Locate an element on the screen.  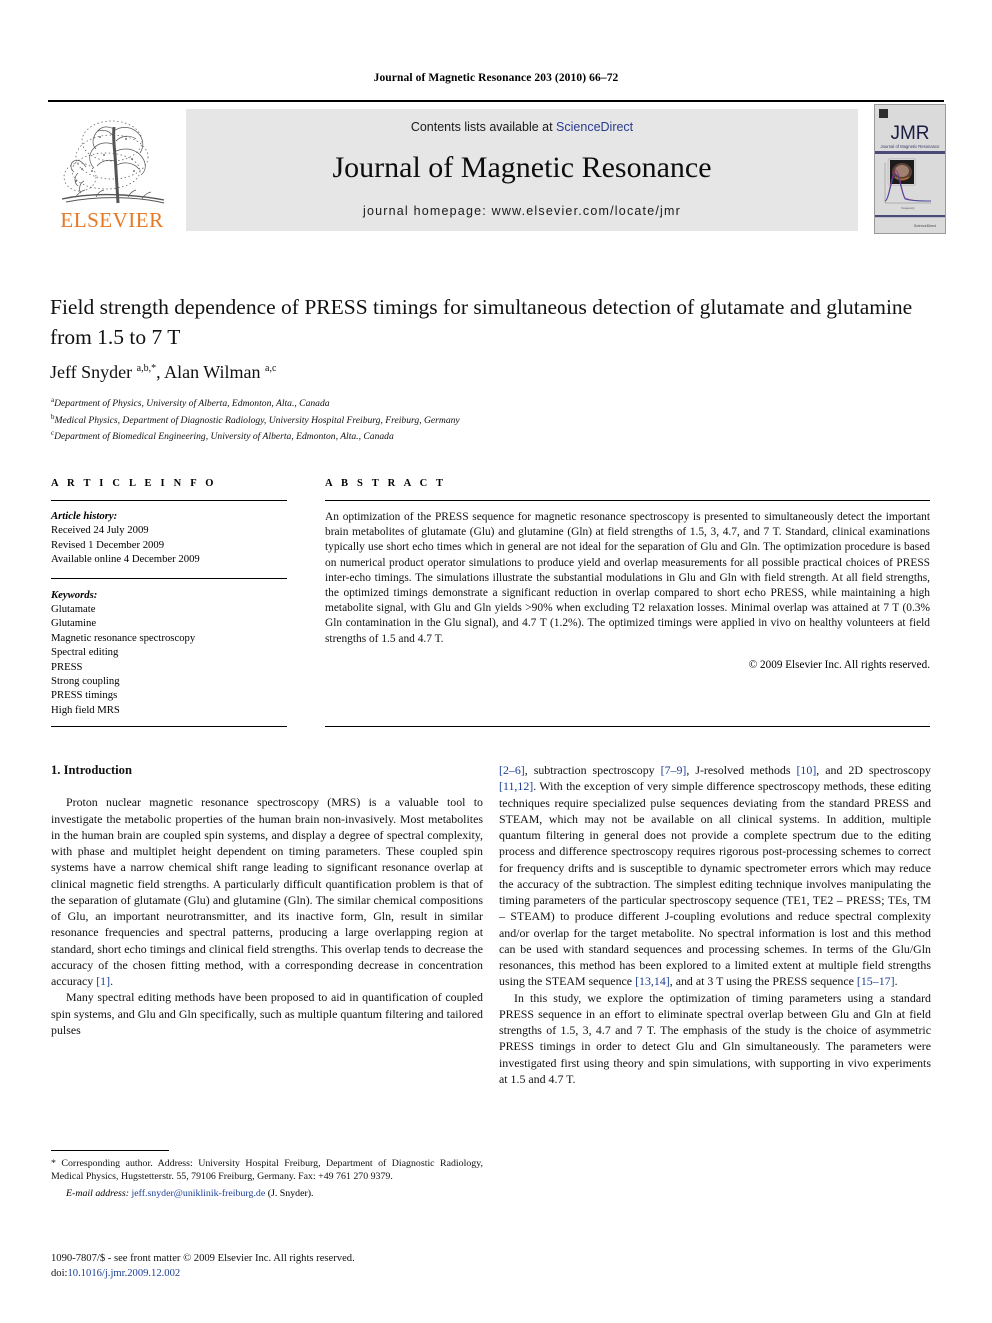
tree-svg is located at coordinates (113, 162).